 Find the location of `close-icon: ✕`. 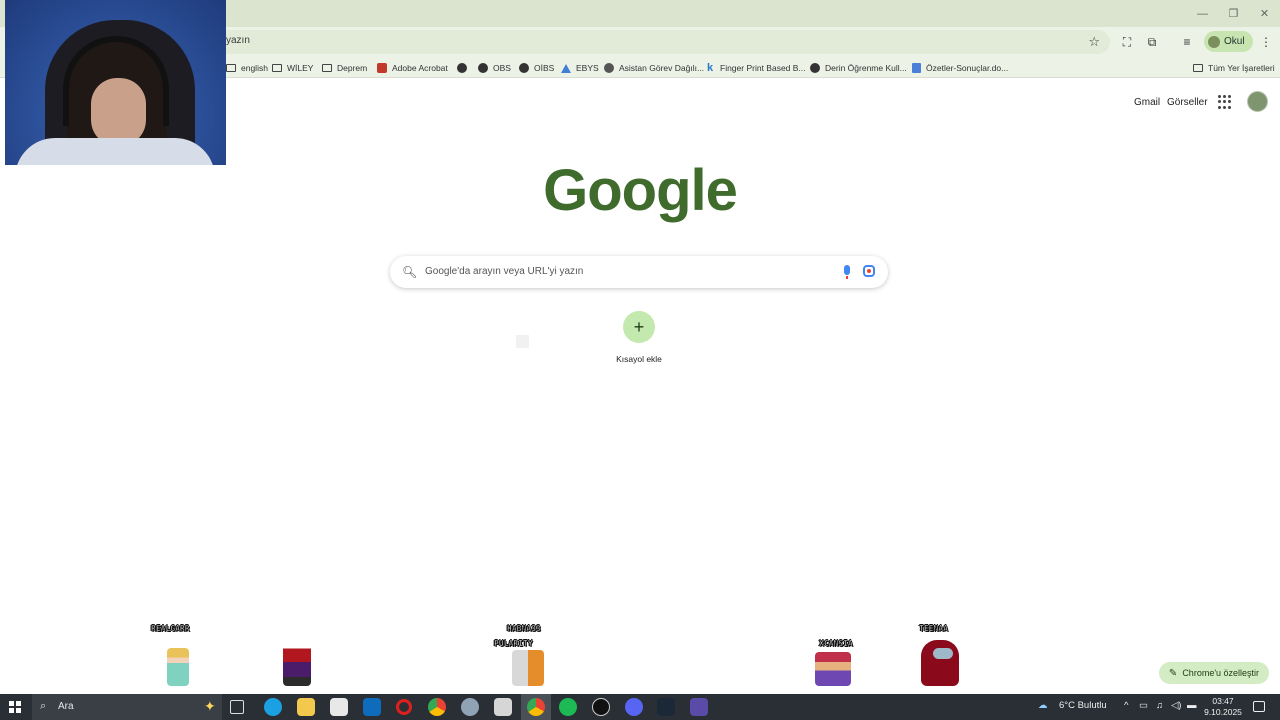

close-icon: ✕ is located at coordinates (1264, 13).